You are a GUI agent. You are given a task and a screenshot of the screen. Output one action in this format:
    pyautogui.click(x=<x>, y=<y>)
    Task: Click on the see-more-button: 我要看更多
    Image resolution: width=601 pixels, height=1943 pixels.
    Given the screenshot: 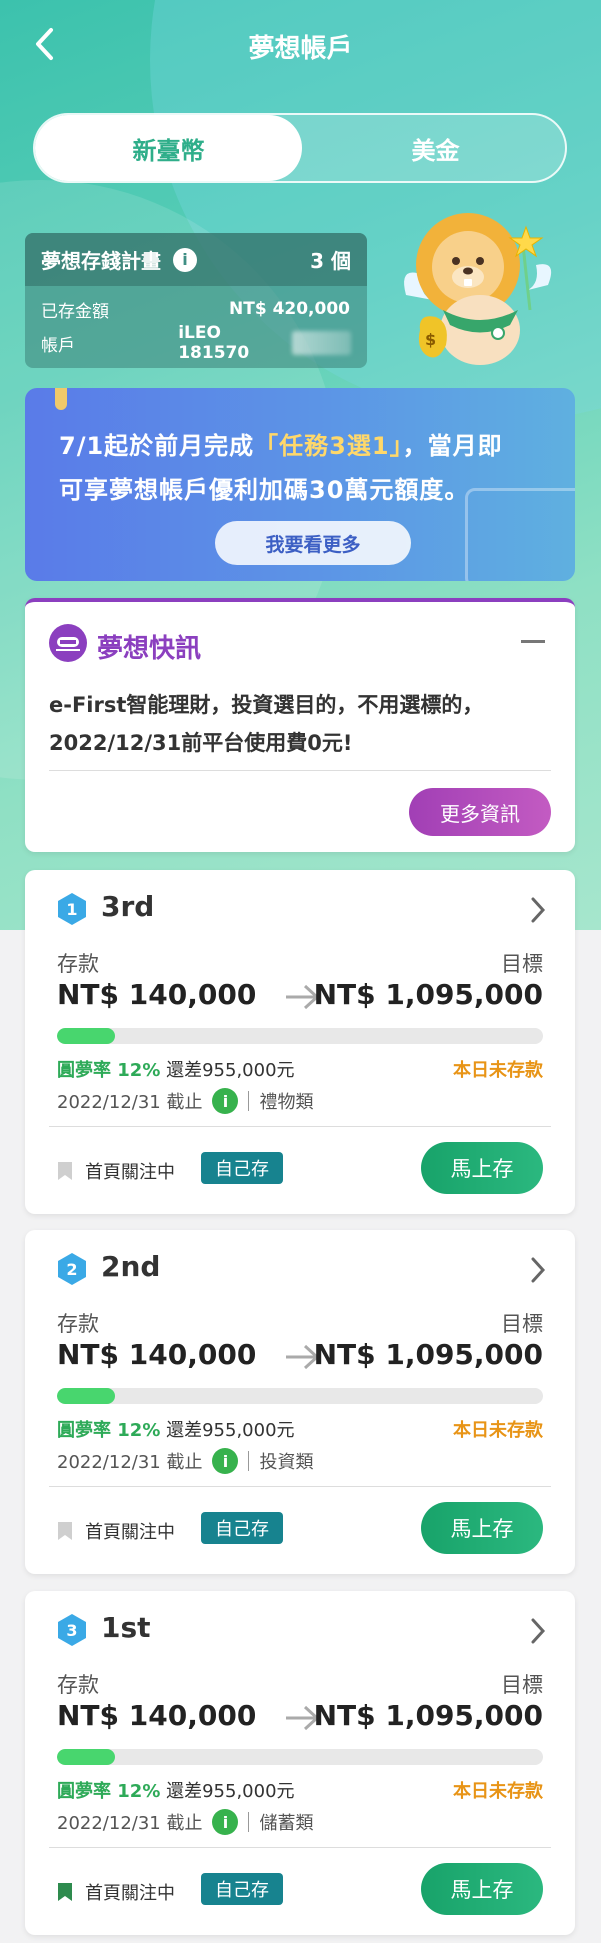 What is the action you would take?
    pyautogui.click(x=313, y=543)
    